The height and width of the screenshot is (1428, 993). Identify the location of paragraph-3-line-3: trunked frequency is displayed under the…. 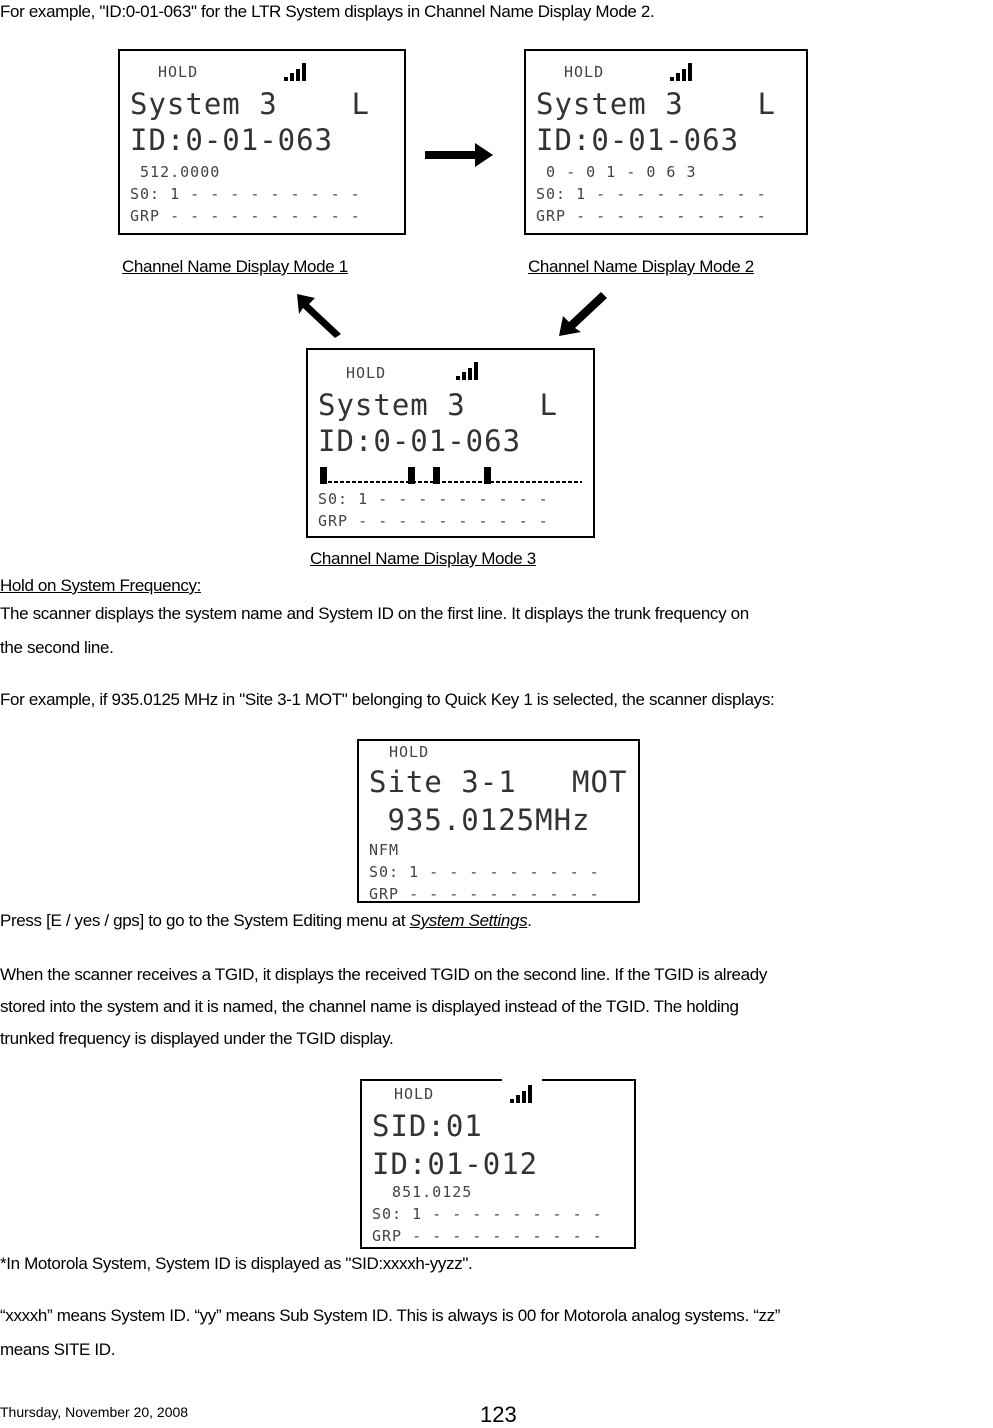
(197, 1038).